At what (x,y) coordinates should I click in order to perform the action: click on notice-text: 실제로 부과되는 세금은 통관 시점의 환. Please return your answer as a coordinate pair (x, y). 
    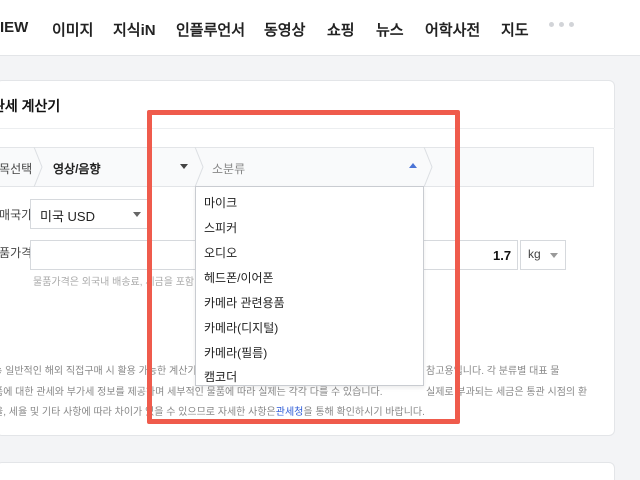
    Looking at the image, I should click on (507, 392).